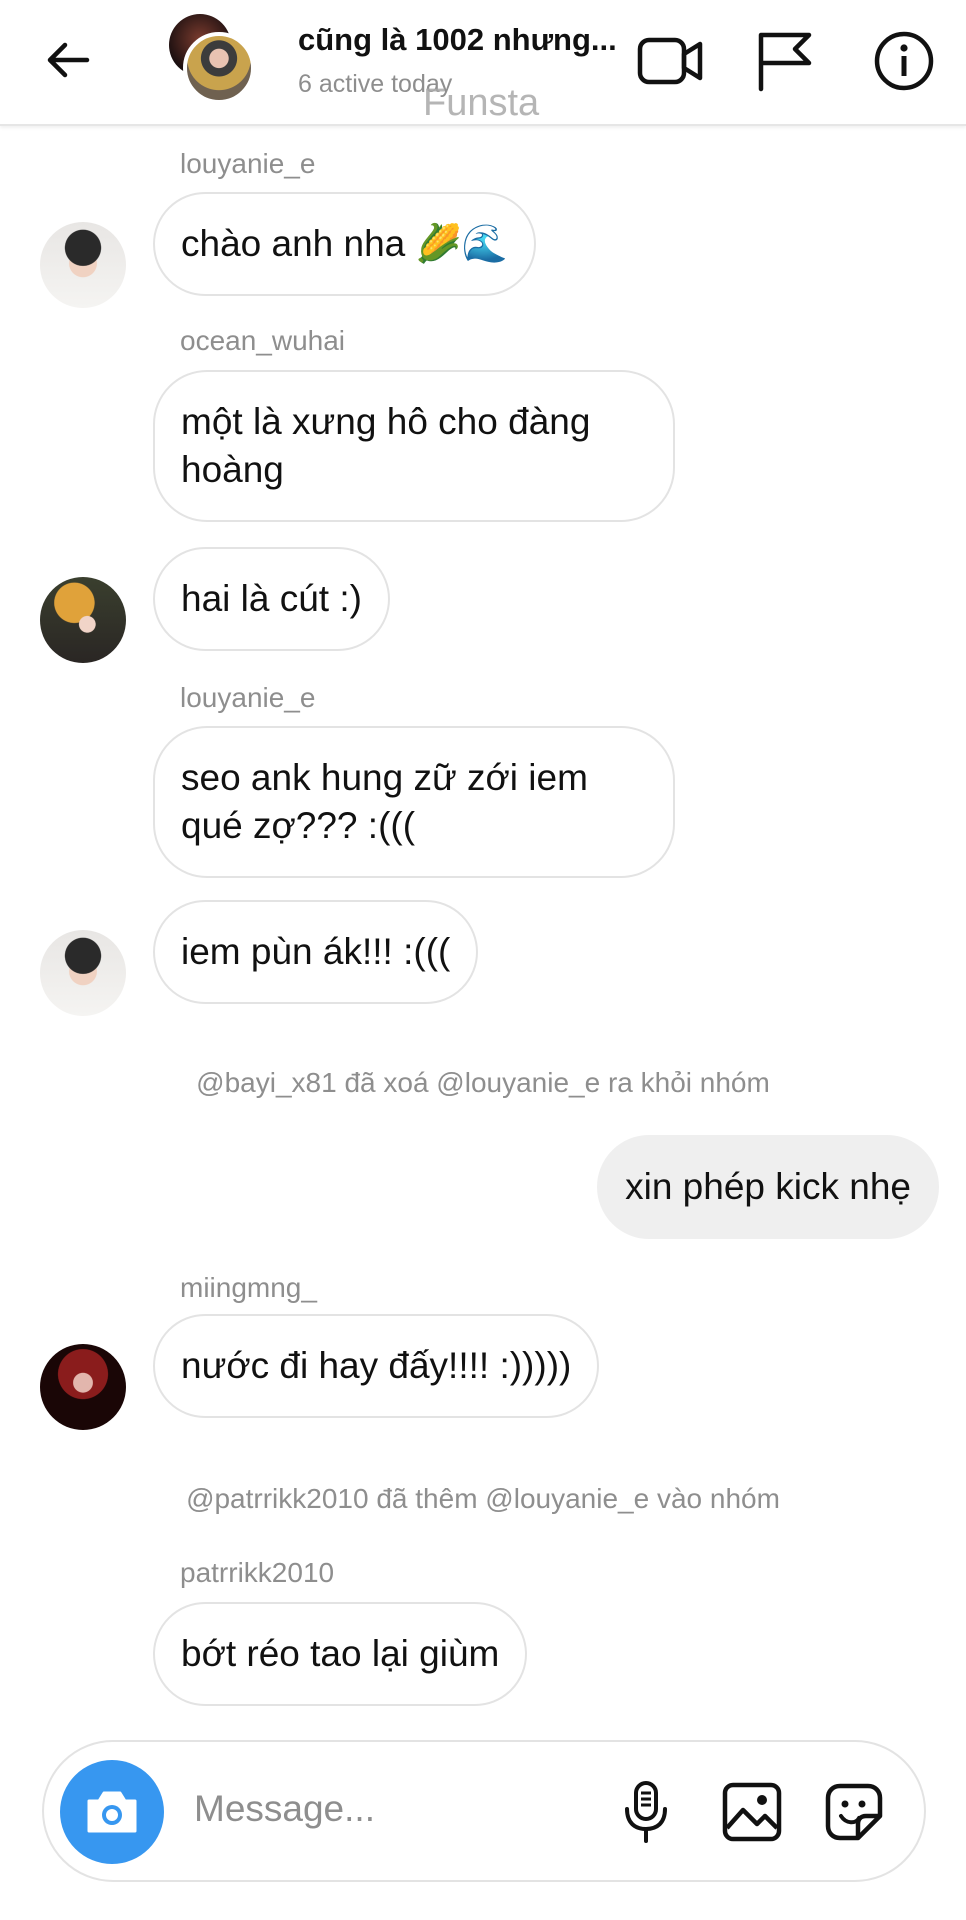 The image size is (966, 1920). Describe the element at coordinates (344, 244) in the screenshot. I see `message-bubble: chào anh nha 🌽🌊` at that location.